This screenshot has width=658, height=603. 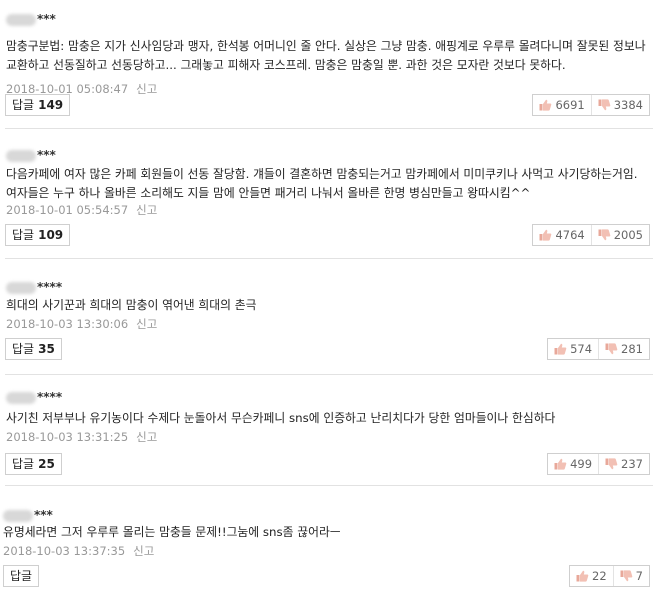 I want to click on vote-group: 4764 2005, so click(x=591, y=235).